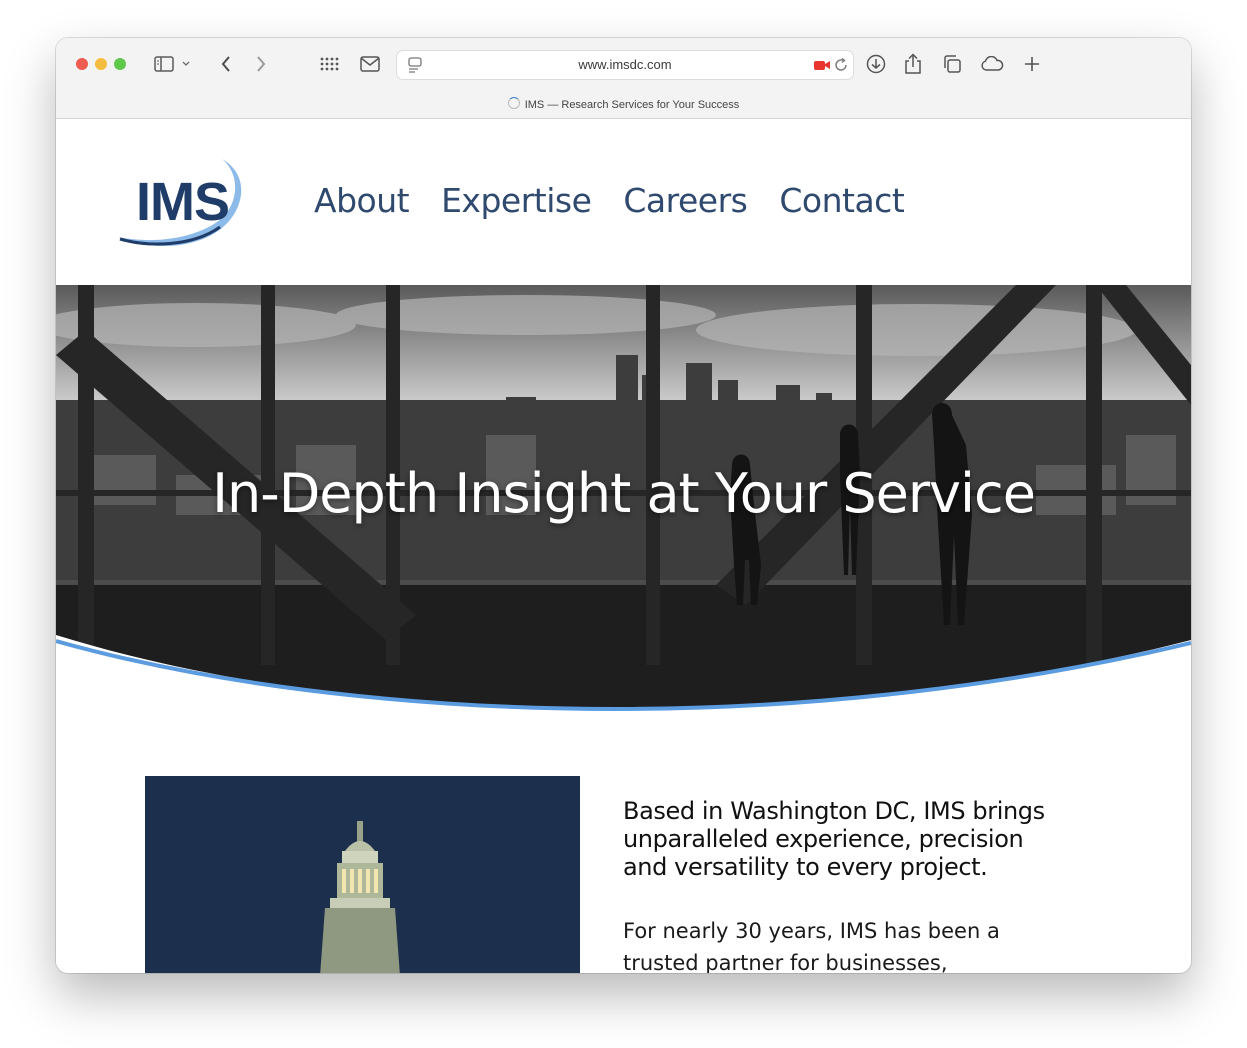 The image size is (1247, 1048). I want to click on ims-logo: IMS, so click(181, 203).